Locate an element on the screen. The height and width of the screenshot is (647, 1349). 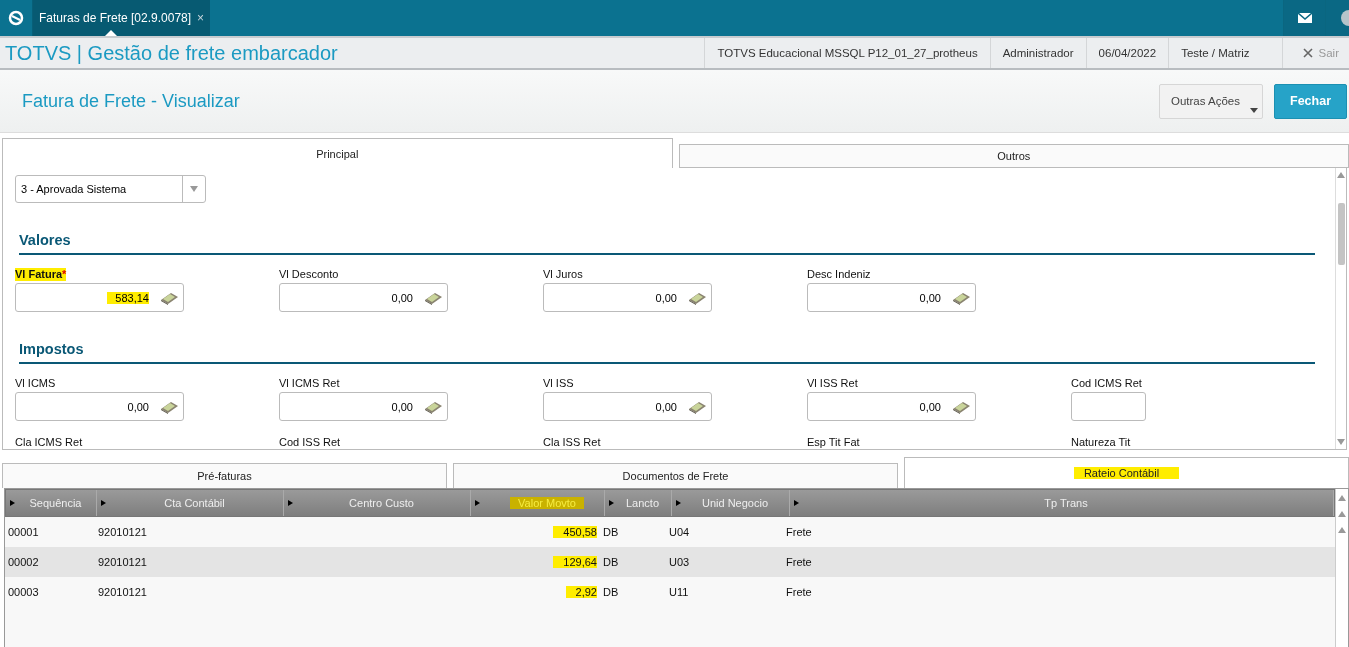
form-tab: Principal is located at coordinates (337, 153).